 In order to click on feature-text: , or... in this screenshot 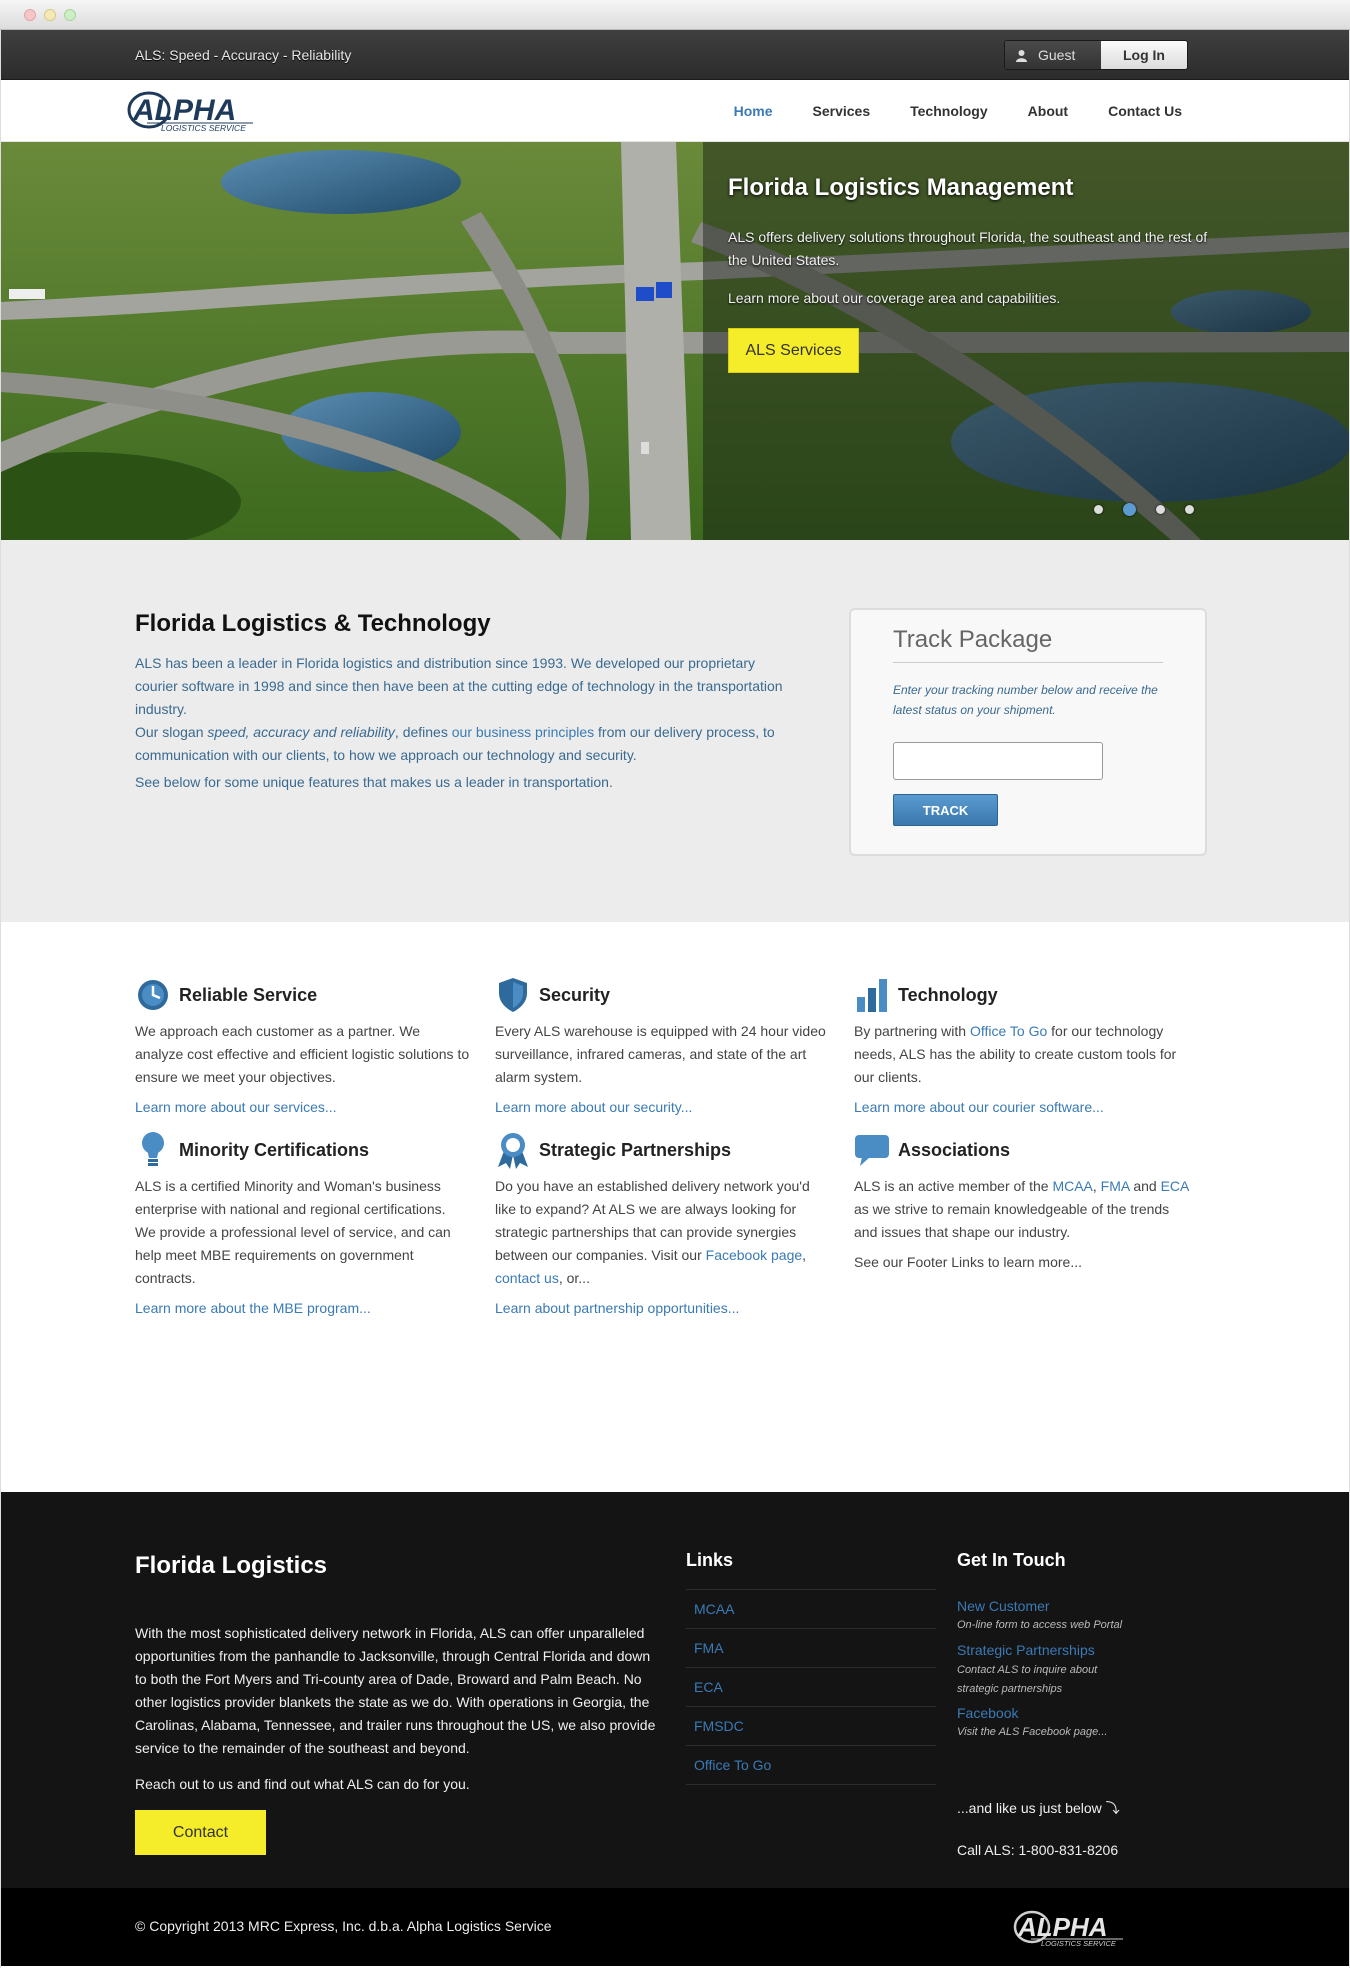, I will do `click(574, 1278)`.